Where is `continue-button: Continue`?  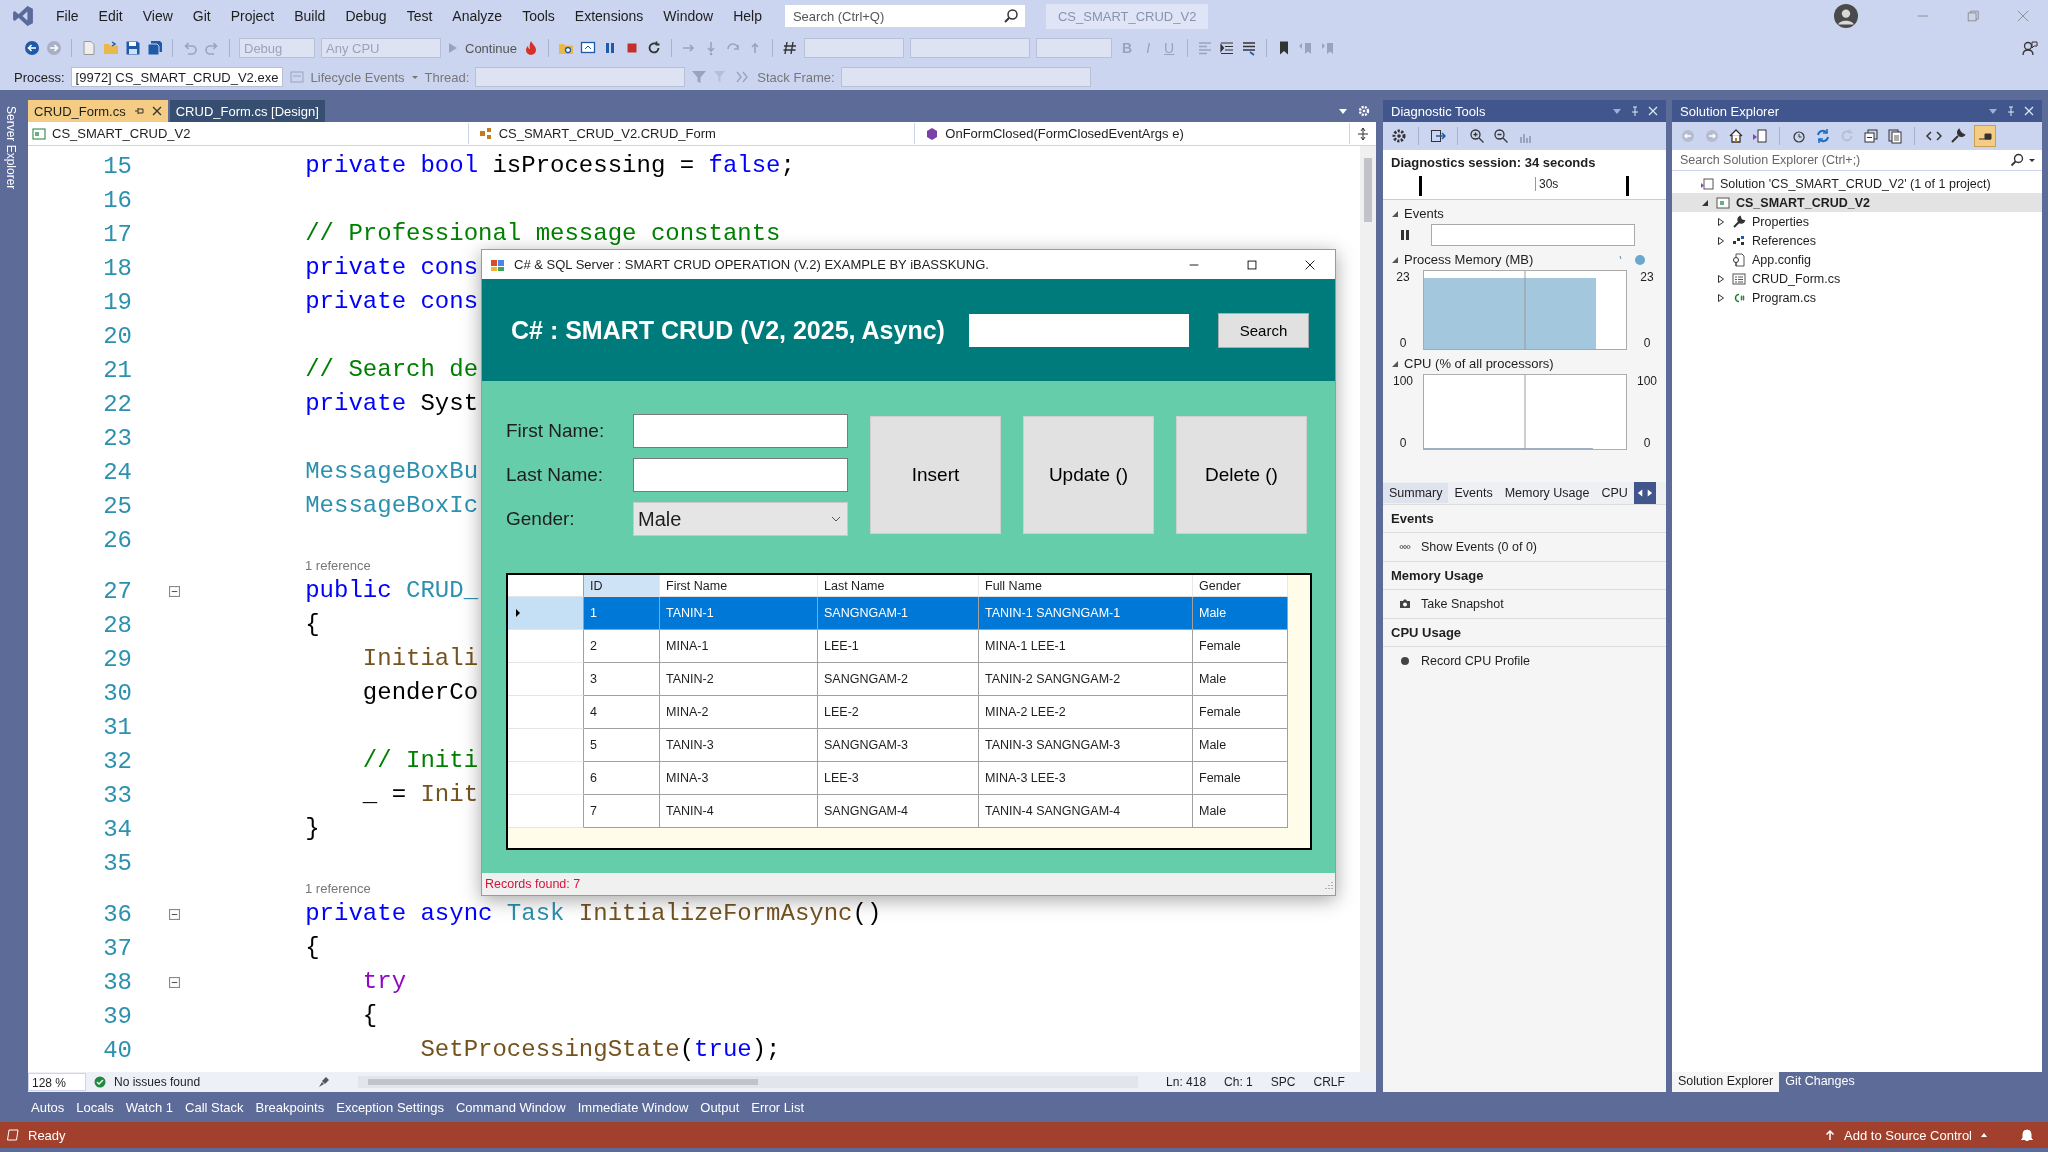
continue-button: Continue is located at coordinates (491, 48).